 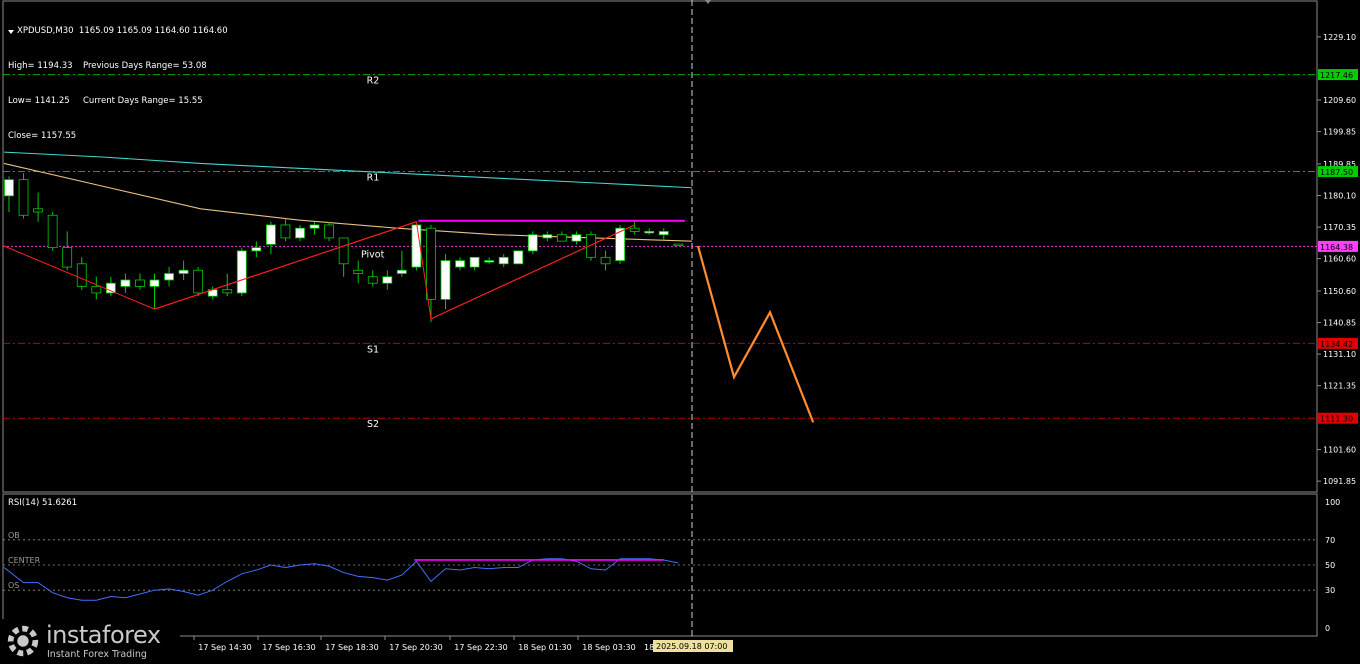 What do you see at coordinates (1339, 291) in the screenshot?
I see `price-axis-label: 1150.60` at bounding box center [1339, 291].